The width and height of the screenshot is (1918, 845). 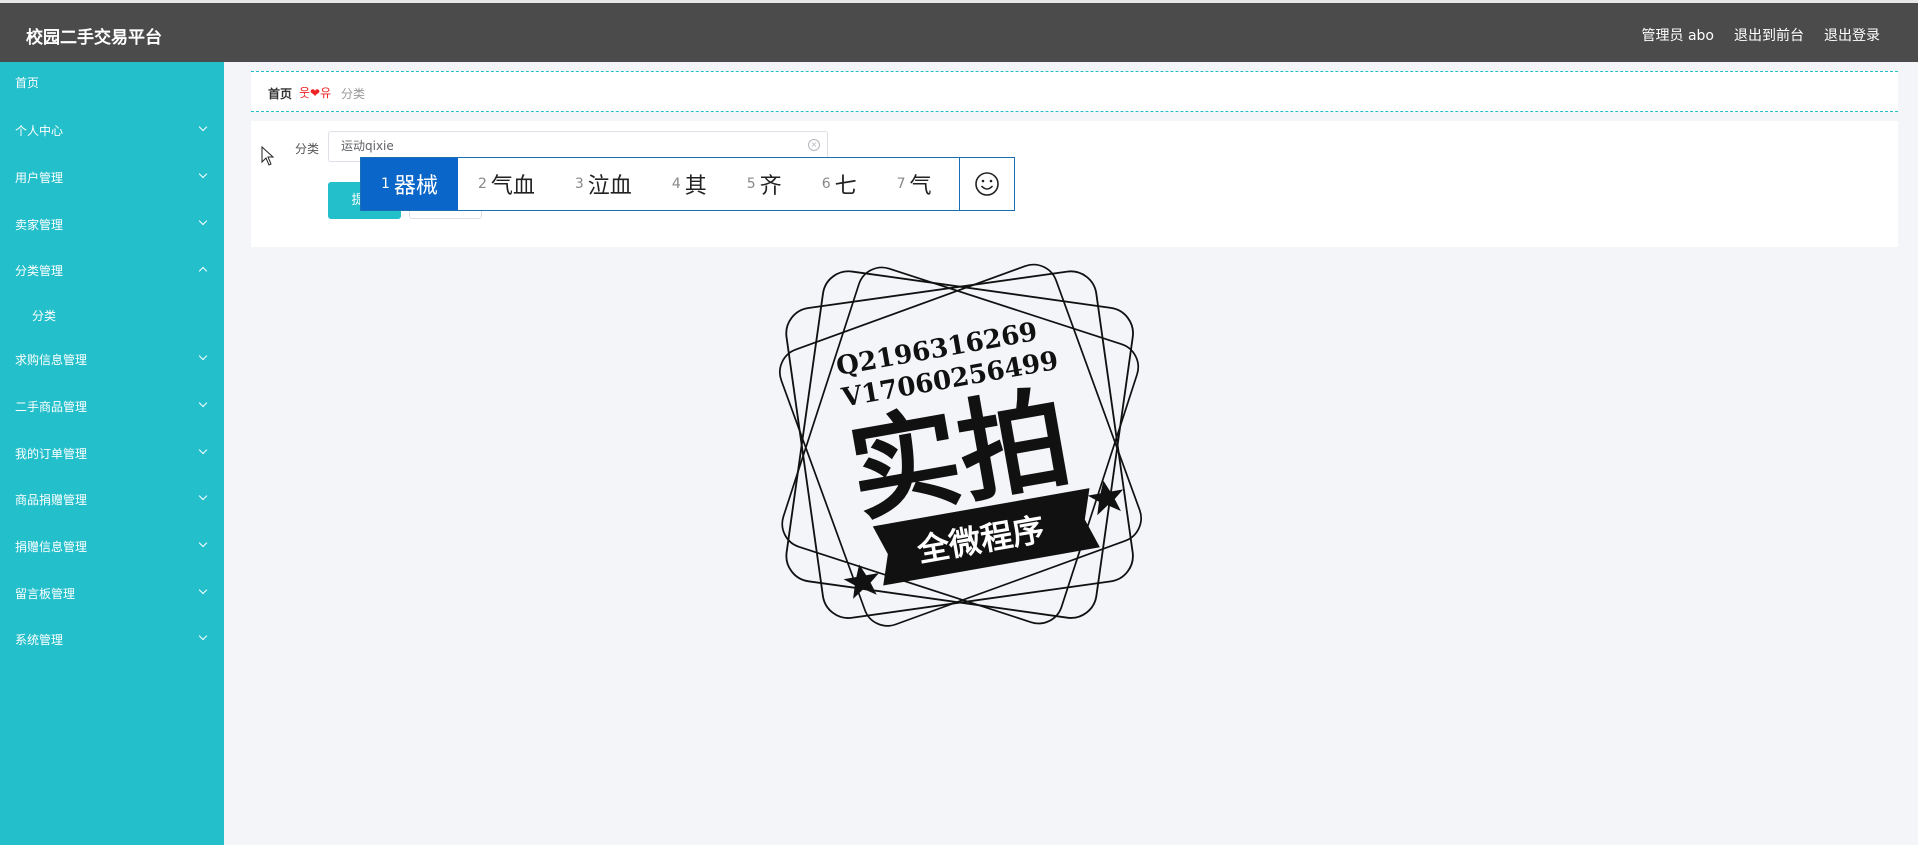 I want to click on sidebar-item-purchase-request-management: 求购信息管理, so click(x=112, y=360).